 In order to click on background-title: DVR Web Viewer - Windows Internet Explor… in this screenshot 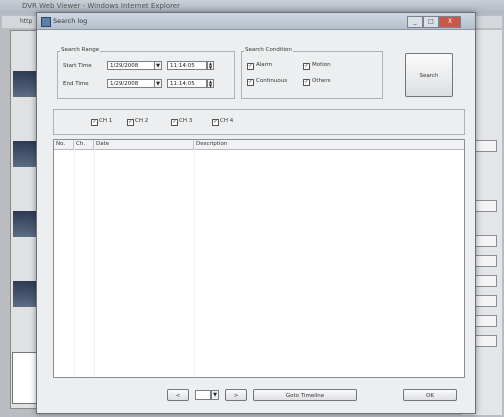, I will do `click(101, 6)`.